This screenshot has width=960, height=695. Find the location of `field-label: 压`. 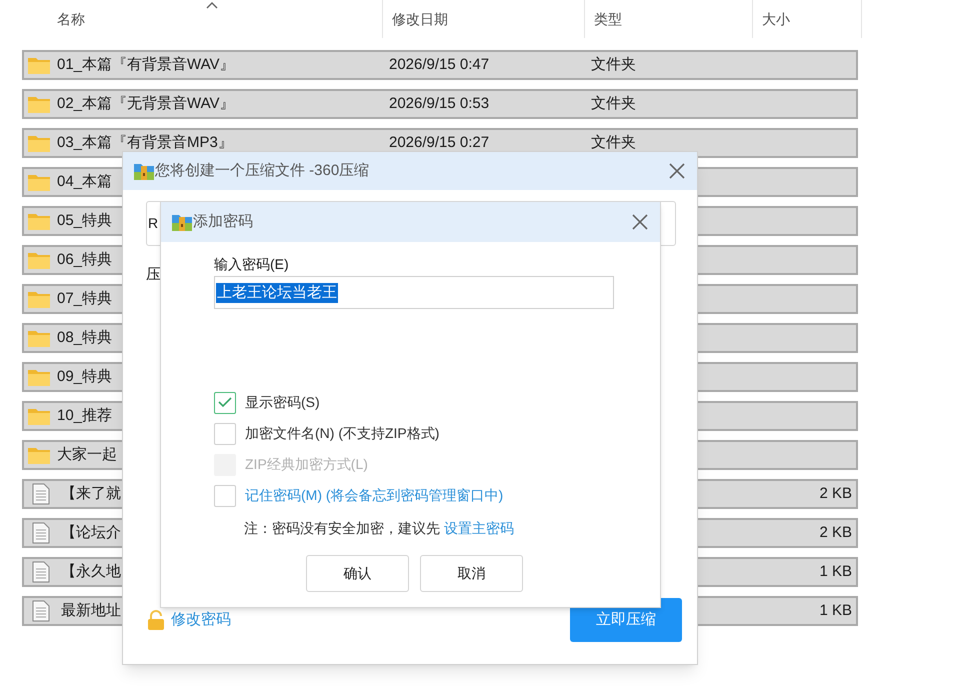

field-label: 压 is located at coordinates (153, 275).